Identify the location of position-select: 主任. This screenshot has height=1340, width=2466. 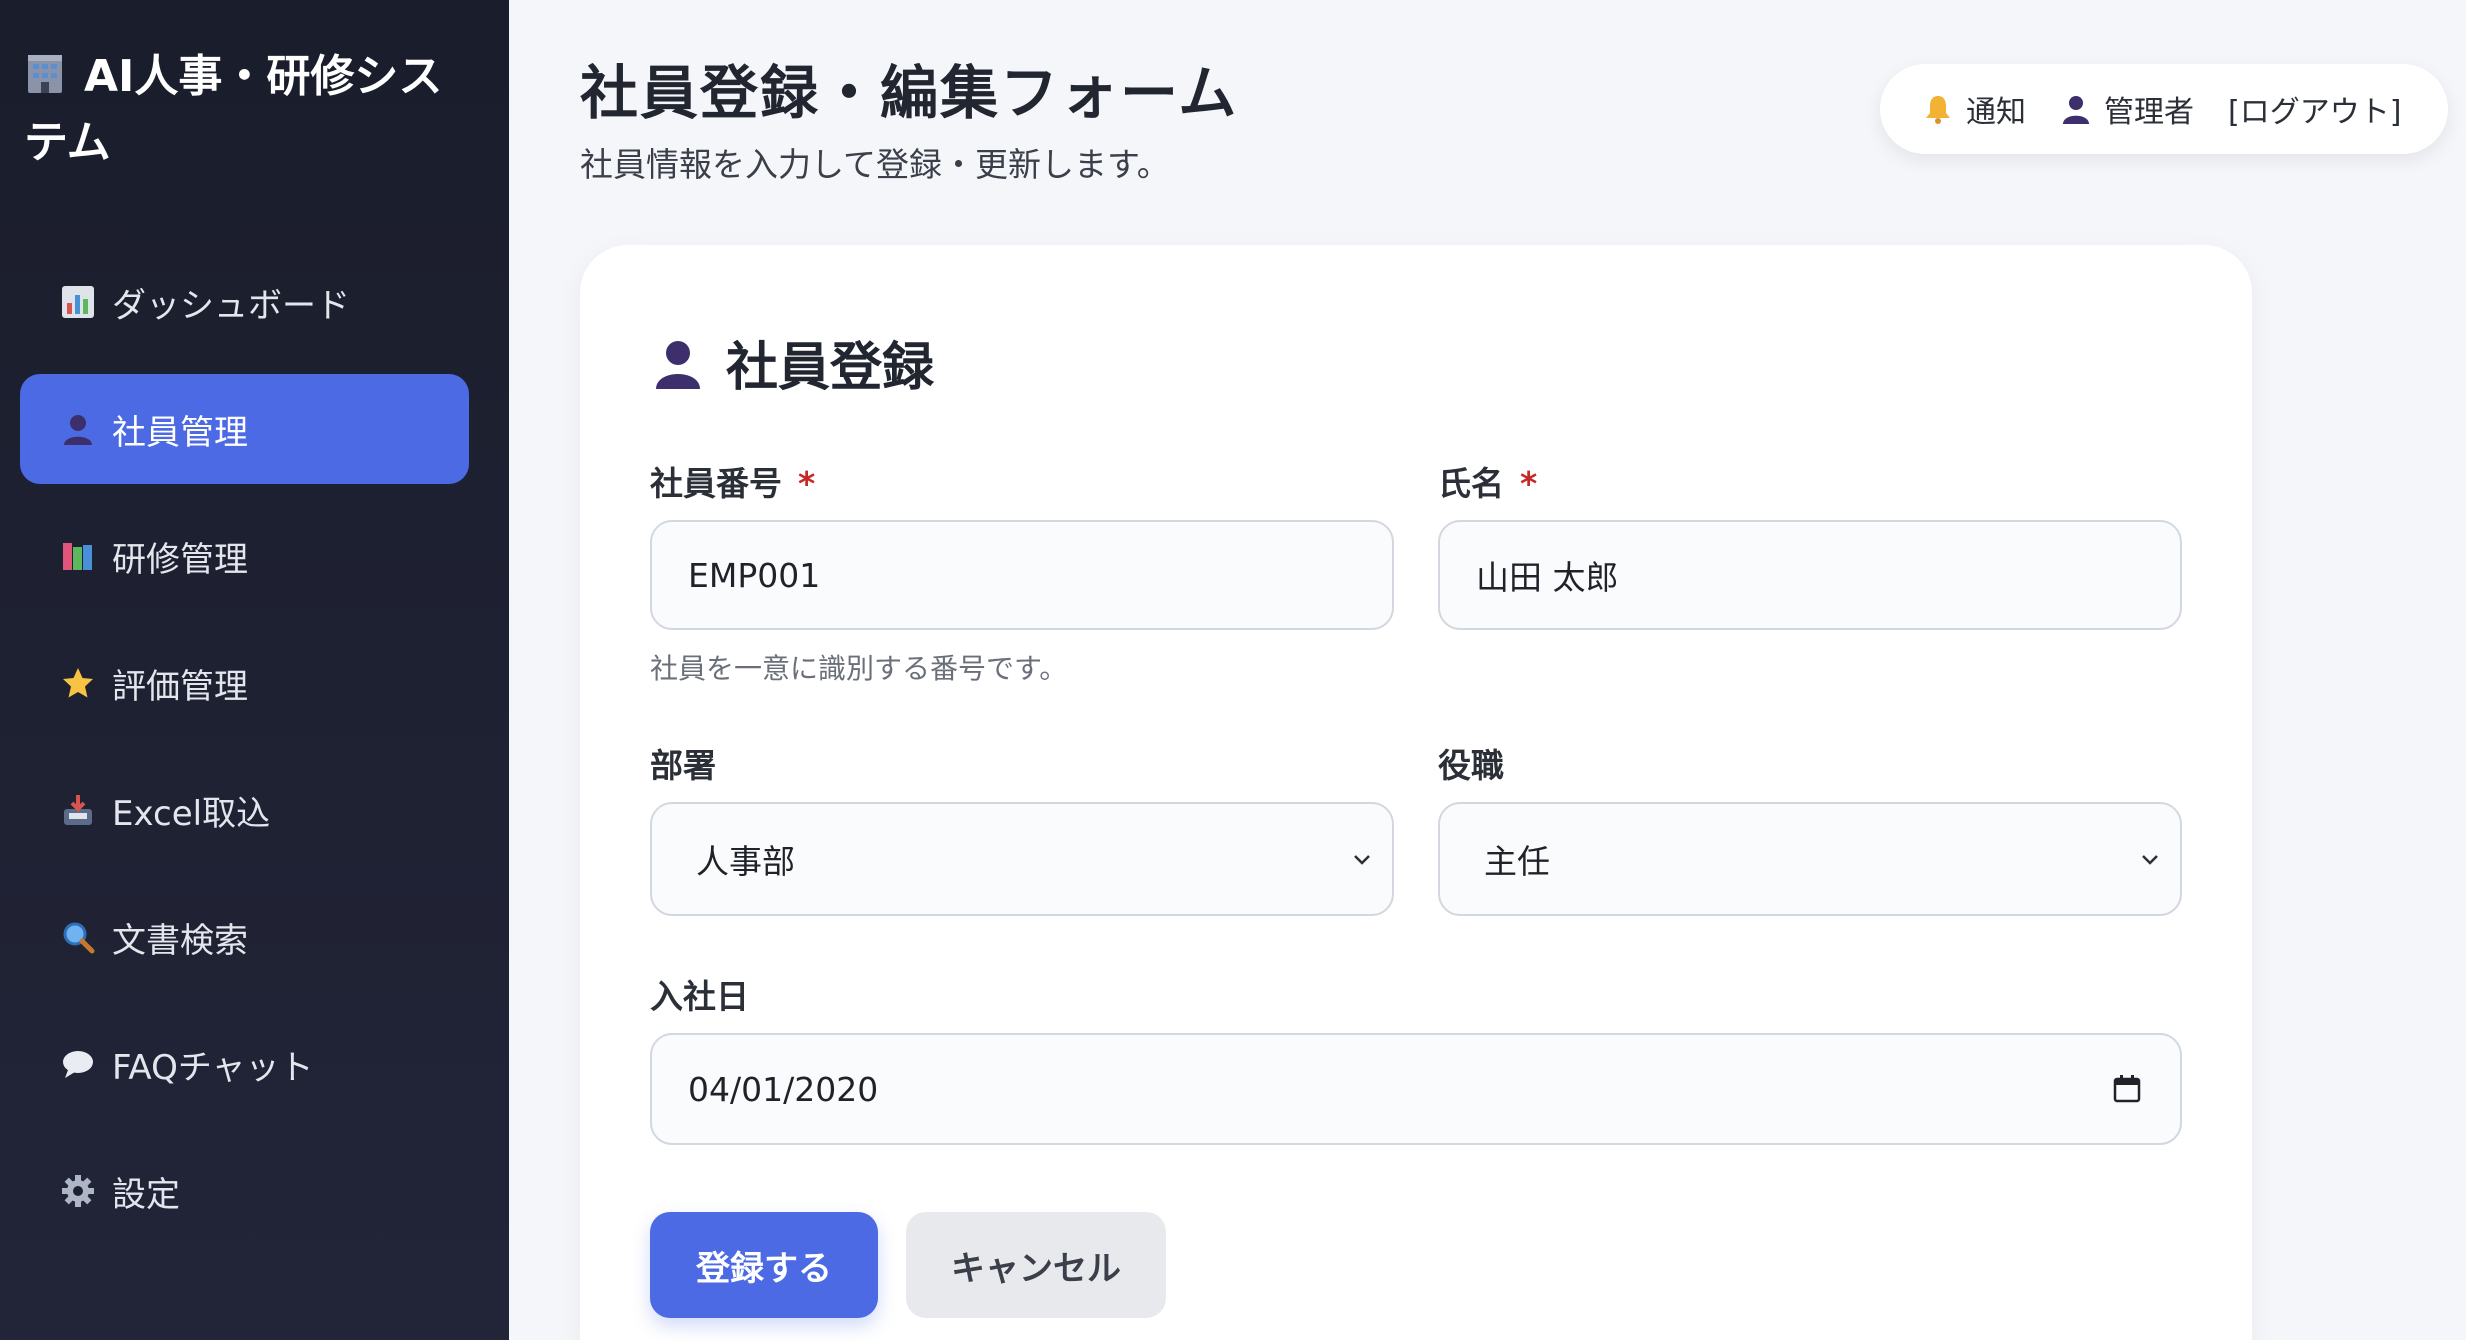
(1810, 859).